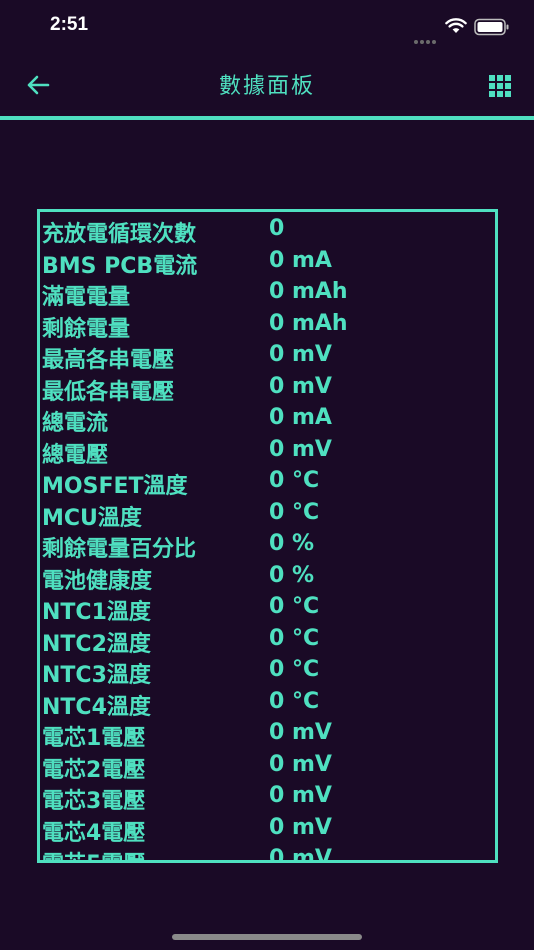  Describe the element at coordinates (268, 829) in the screenshot. I see `data-row: 電芯4電壓 0 mV` at that location.